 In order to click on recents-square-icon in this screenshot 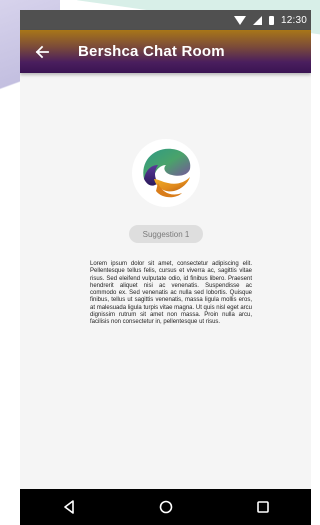, I will do `click(262, 507)`.